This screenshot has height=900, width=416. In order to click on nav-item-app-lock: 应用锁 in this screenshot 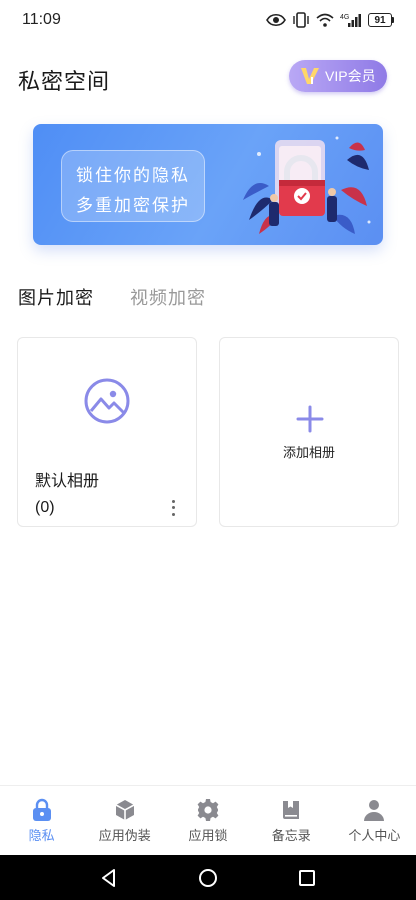, I will do `click(207, 820)`.